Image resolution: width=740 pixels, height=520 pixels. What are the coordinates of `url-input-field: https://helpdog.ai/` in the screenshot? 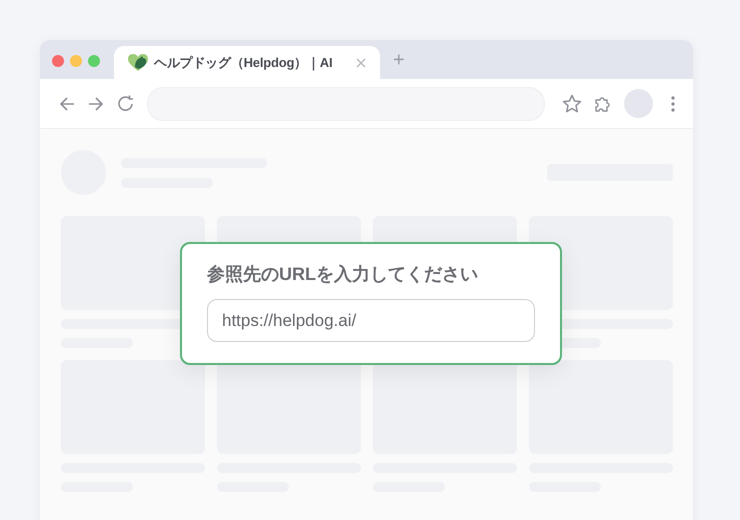 It's located at (371, 320).